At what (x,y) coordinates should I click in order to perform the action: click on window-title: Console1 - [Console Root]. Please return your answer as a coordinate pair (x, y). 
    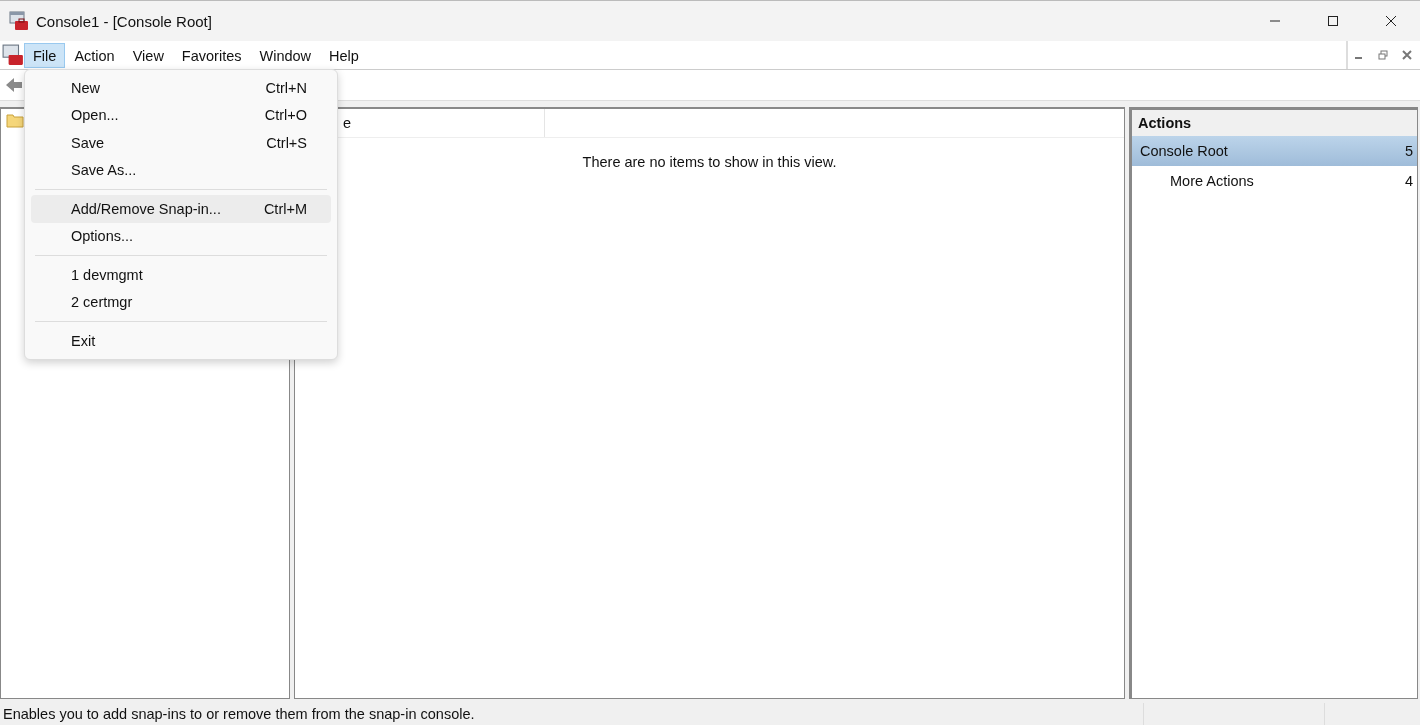
    Looking at the image, I should click on (124, 21).